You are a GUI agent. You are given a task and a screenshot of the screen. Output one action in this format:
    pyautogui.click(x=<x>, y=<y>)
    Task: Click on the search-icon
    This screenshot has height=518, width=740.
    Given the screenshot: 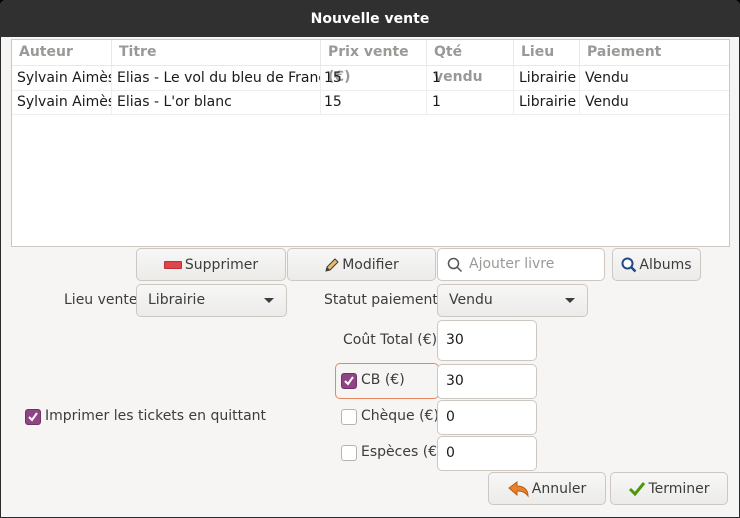 What is the action you would take?
    pyautogui.click(x=455, y=265)
    